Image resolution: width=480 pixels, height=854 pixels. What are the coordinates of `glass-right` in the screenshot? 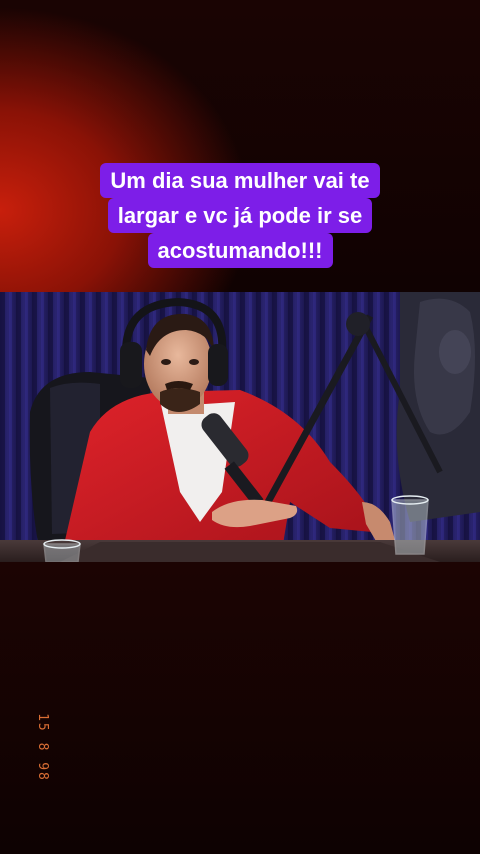 It's located at (410, 527).